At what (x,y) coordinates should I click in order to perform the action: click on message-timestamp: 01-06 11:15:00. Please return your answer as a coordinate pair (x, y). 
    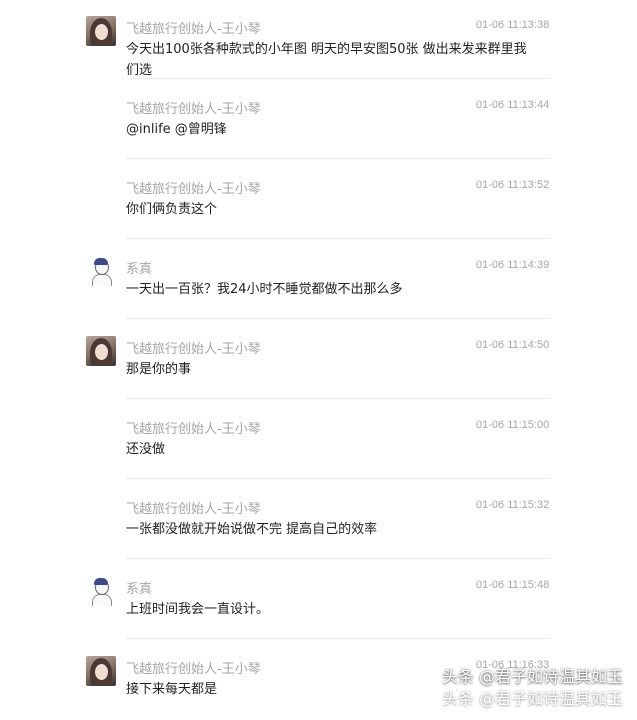
    Looking at the image, I should click on (513, 425).